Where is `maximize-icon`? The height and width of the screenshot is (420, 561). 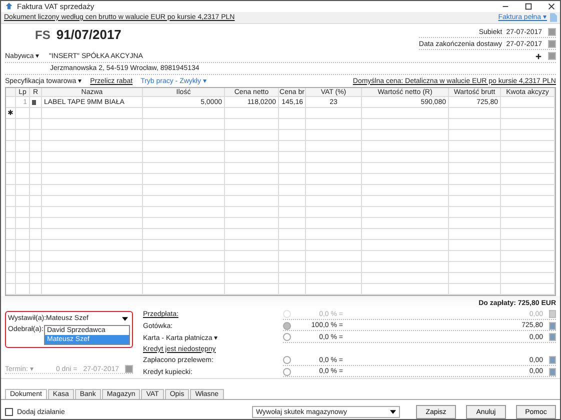 maximize-icon is located at coordinates (528, 6).